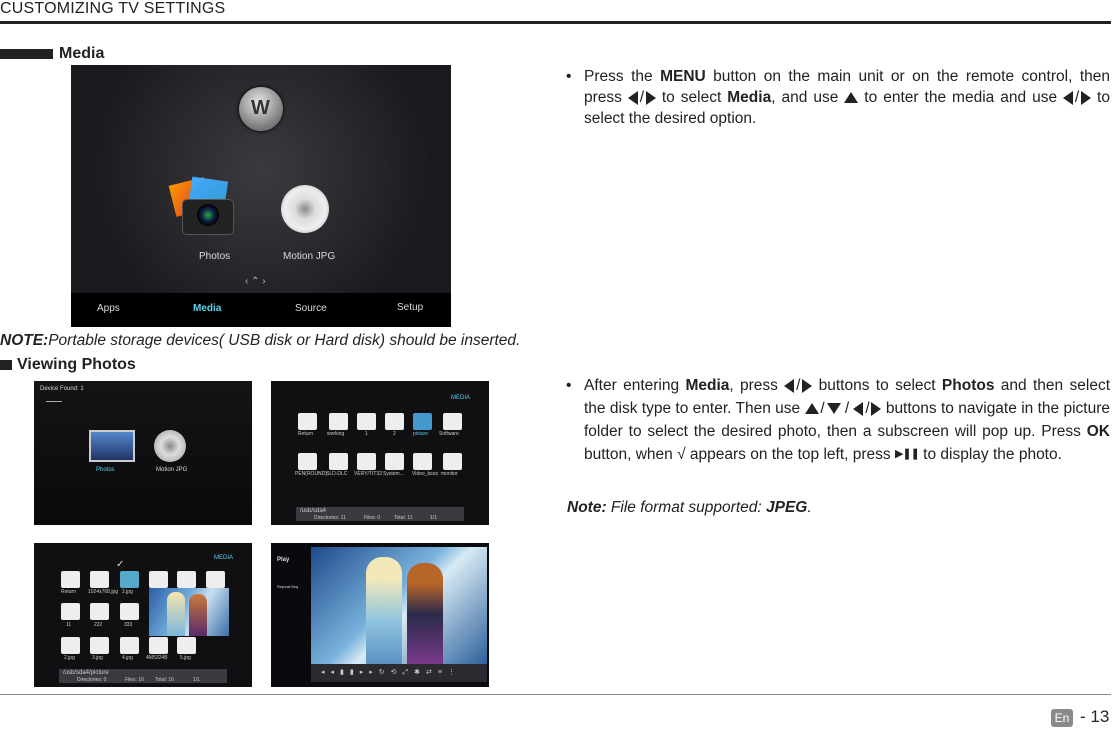  Describe the element at coordinates (313, 511) in the screenshot. I see `path-label: /usb/sda4` at that location.